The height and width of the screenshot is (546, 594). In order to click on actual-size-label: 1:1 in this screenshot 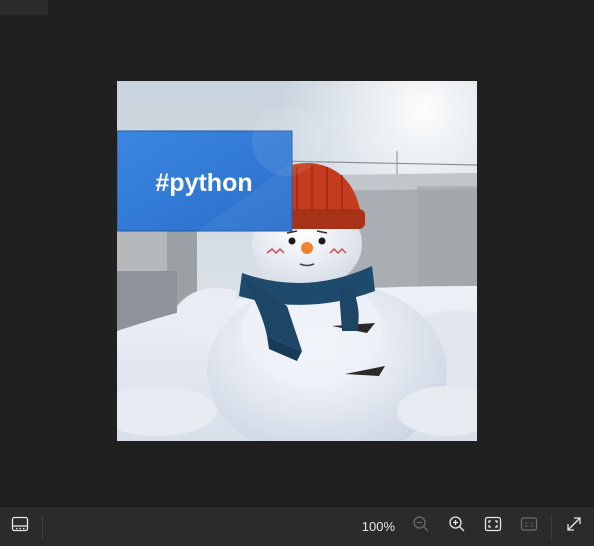, I will do `click(529, 525)`.